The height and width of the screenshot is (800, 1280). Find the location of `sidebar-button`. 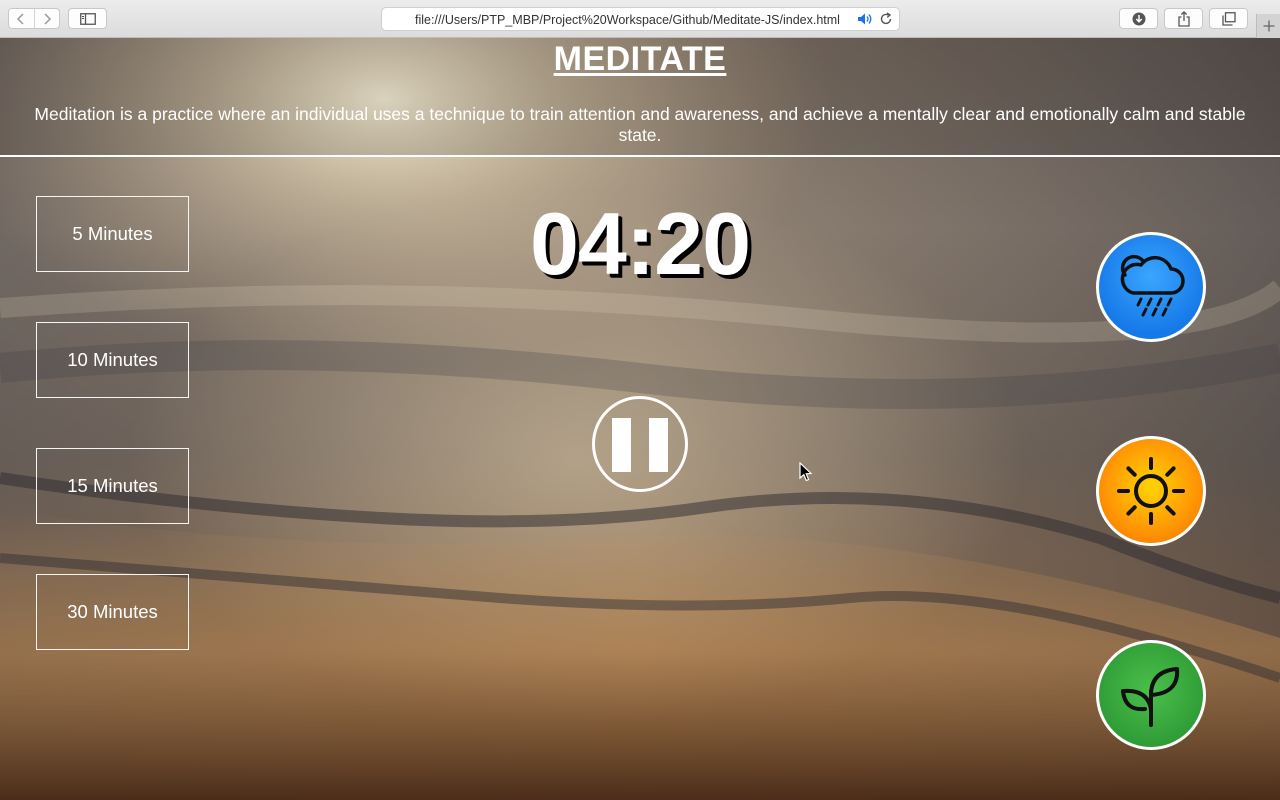

sidebar-button is located at coordinates (87, 18).